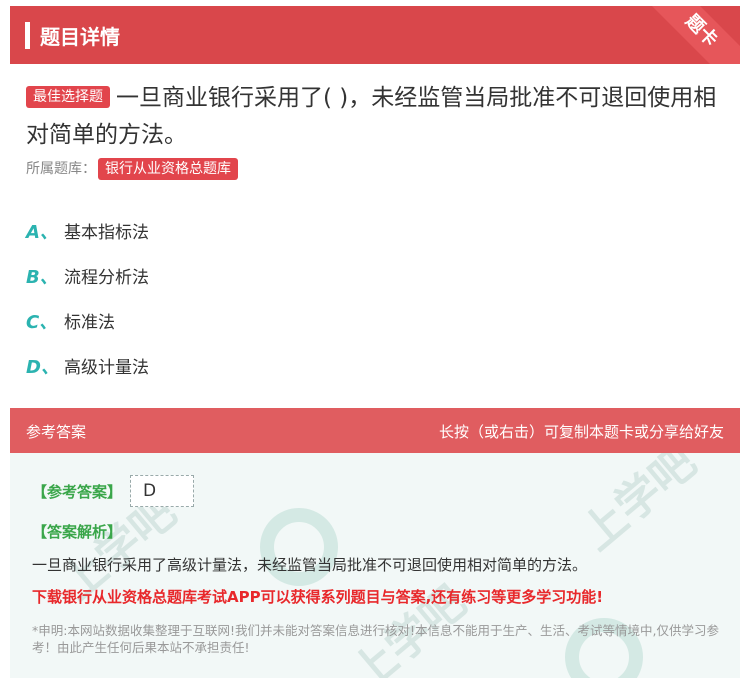 This screenshot has height=678, width=750. Describe the element at coordinates (56, 432) in the screenshot. I see `answer-section-title: 参考答案` at that location.